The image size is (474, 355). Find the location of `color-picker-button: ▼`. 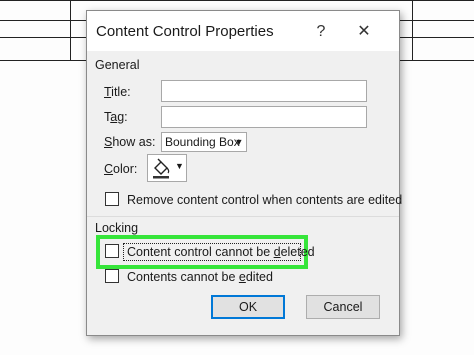

color-picker-button: ▼ is located at coordinates (167, 168).